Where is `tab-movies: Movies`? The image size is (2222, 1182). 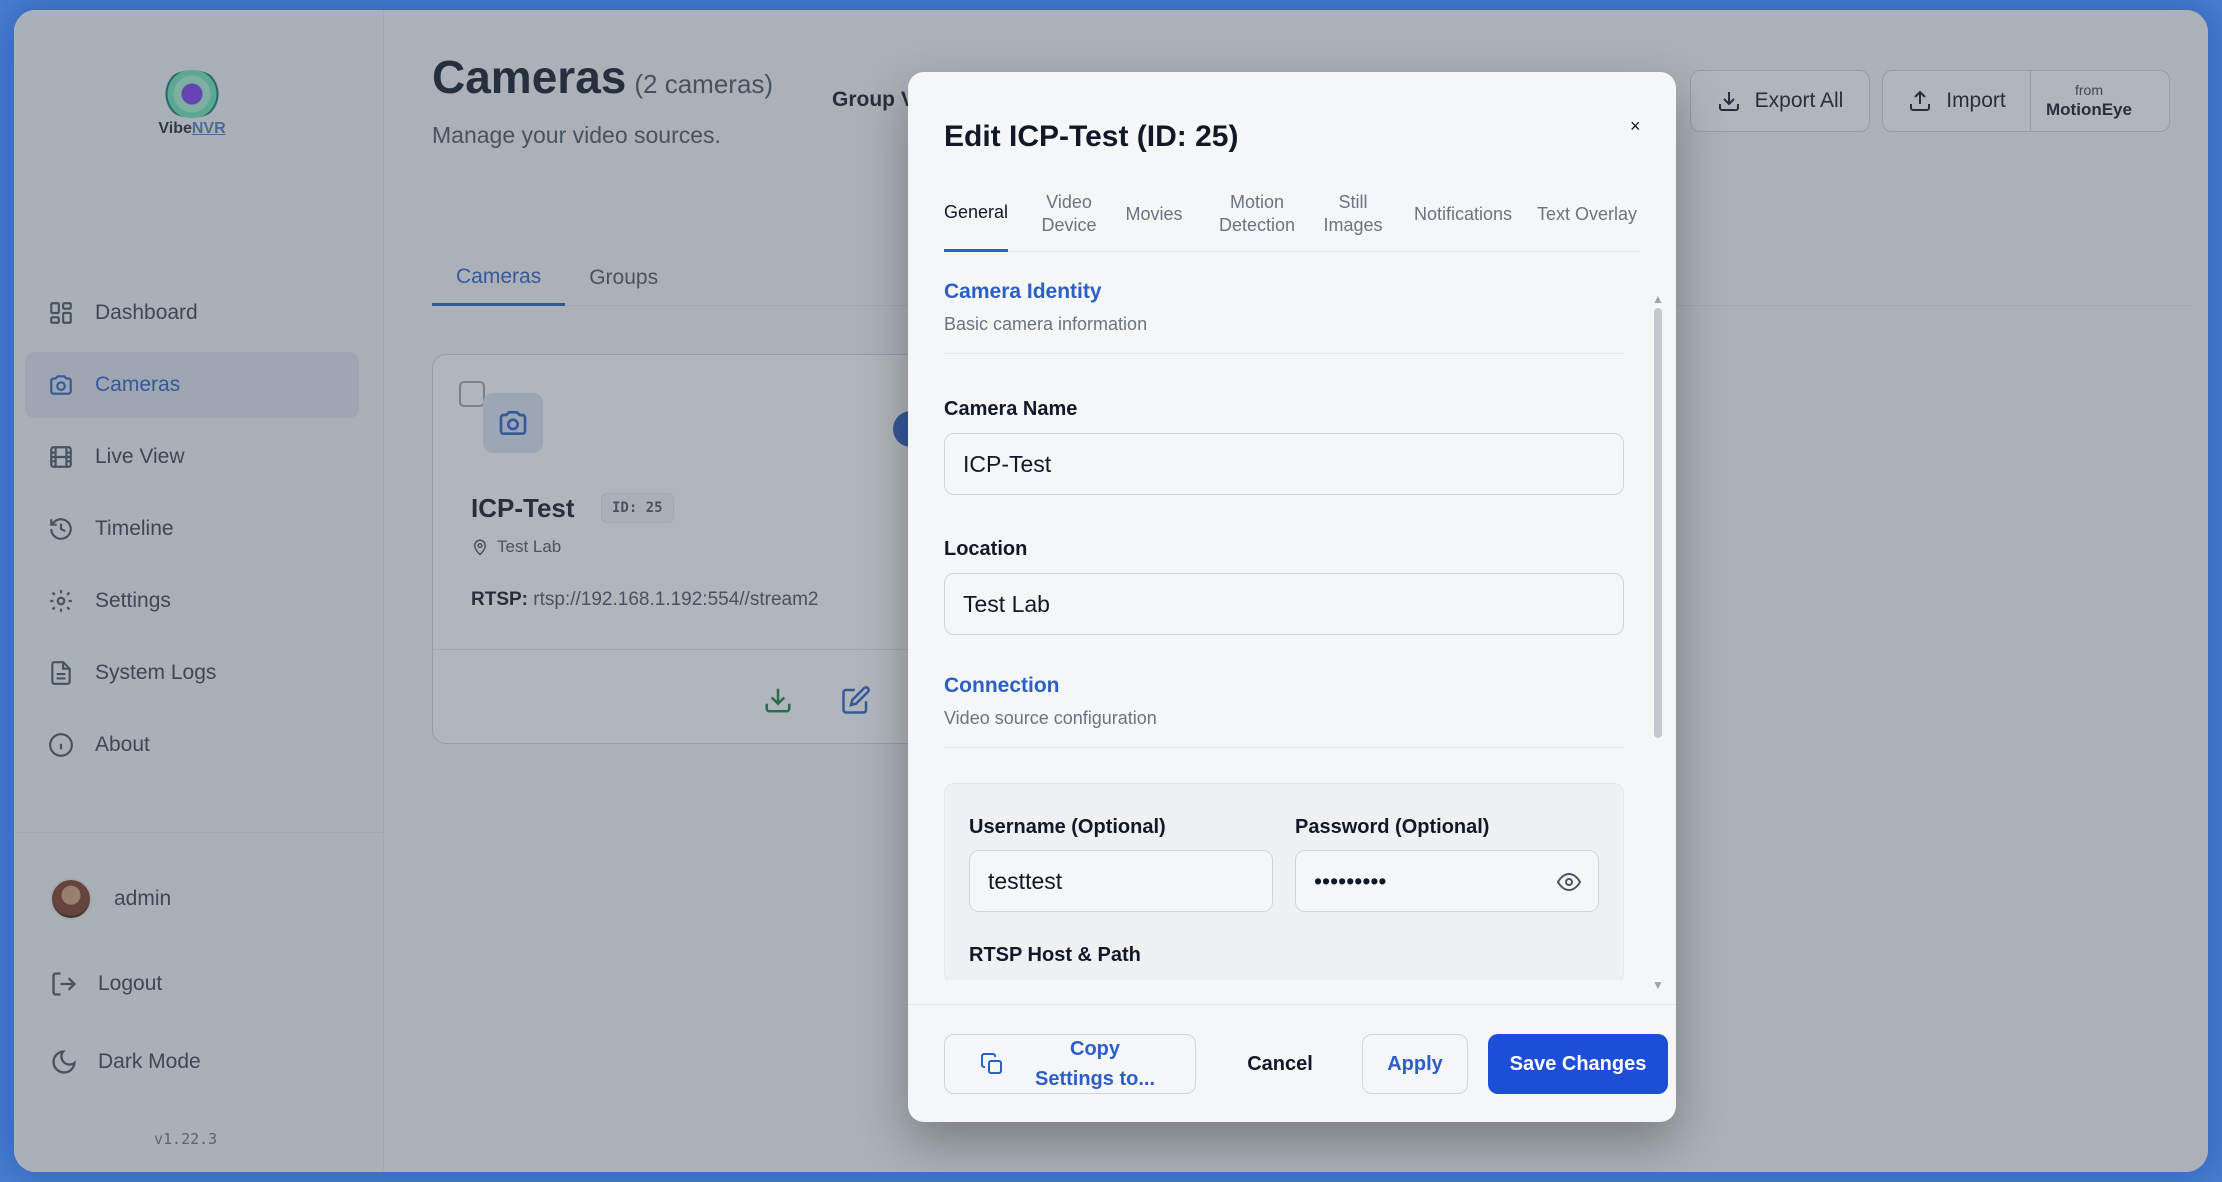 tab-movies: Movies is located at coordinates (1154, 214).